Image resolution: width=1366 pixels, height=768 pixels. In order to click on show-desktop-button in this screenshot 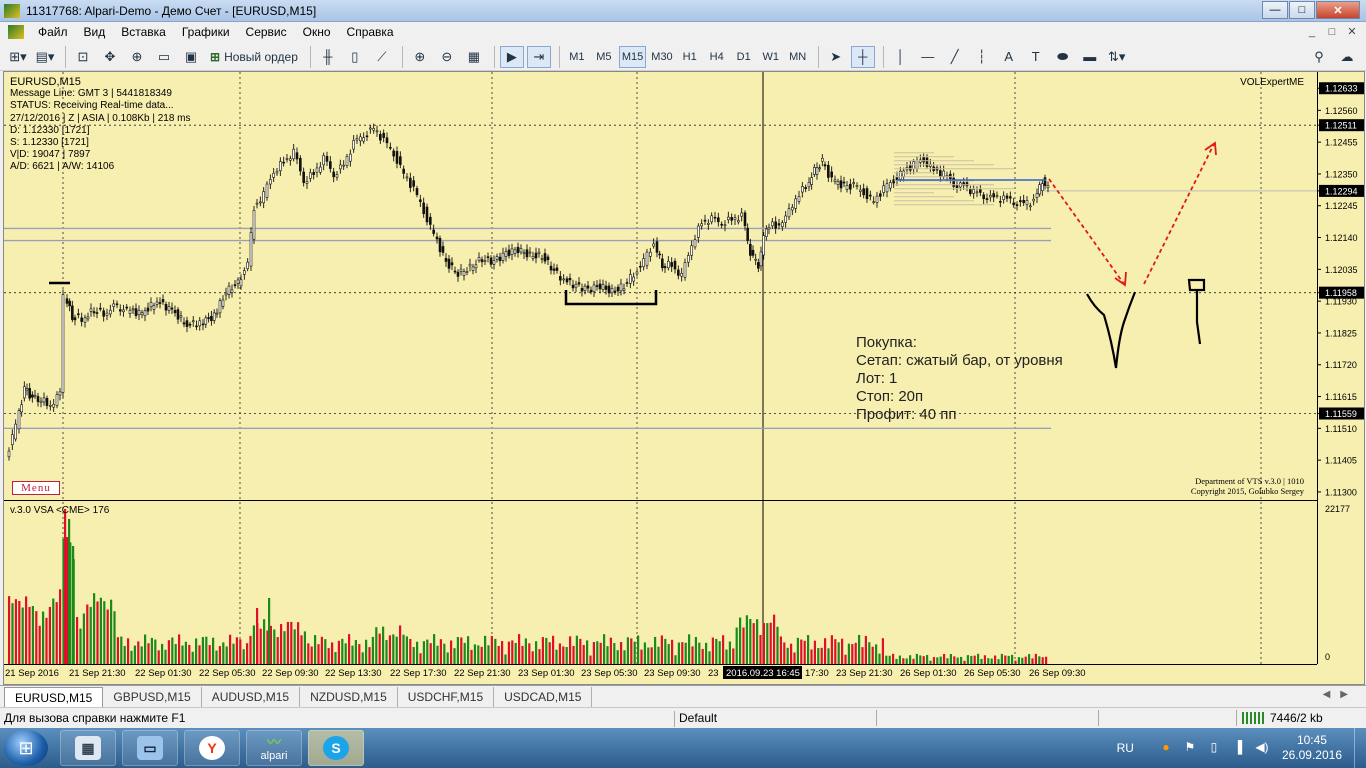, I will do `click(1360, 748)`.